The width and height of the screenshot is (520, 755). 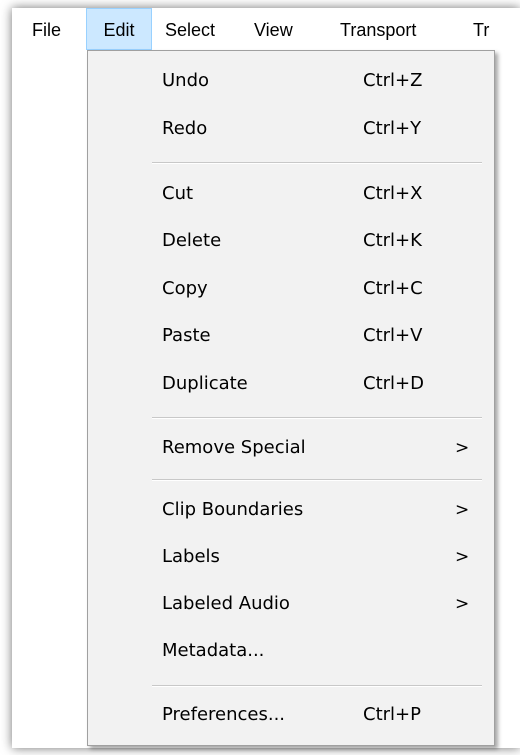 What do you see at coordinates (393, 288) in the screenshot?
I see `menu-item-shortcut: Ctrl+C` at bounding box center [393, 288].